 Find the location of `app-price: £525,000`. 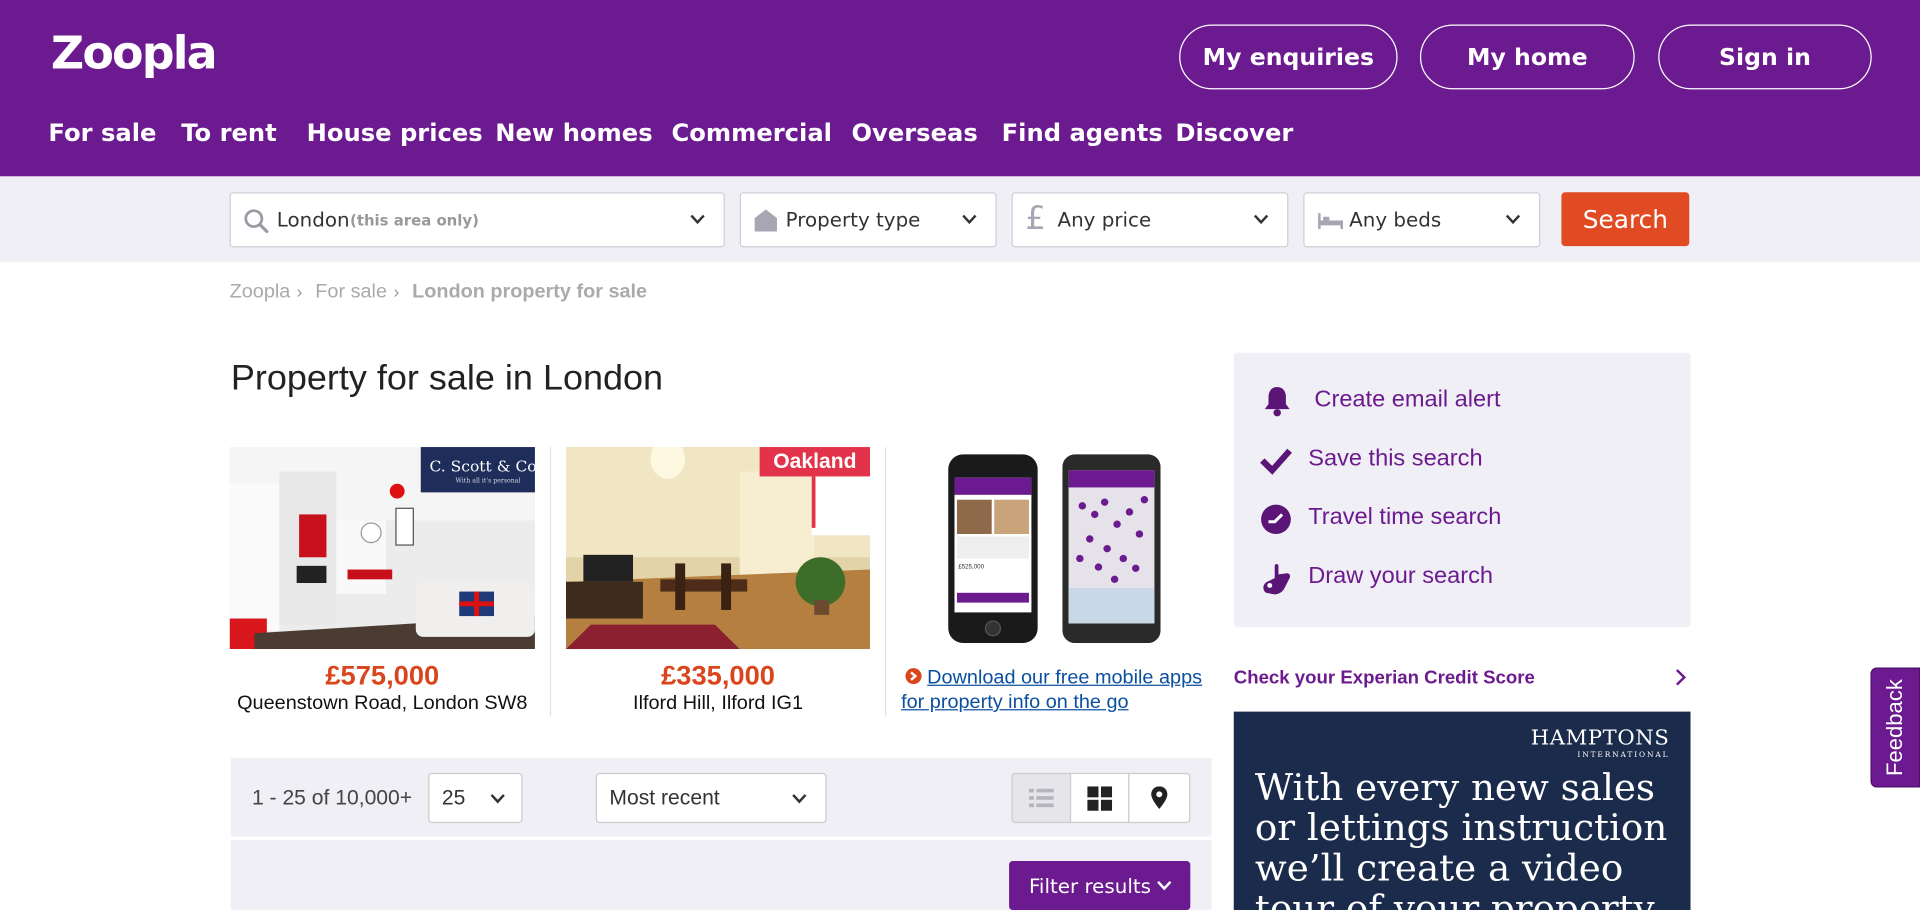

app-price: £525,000 is located at coordinates (971, 566).